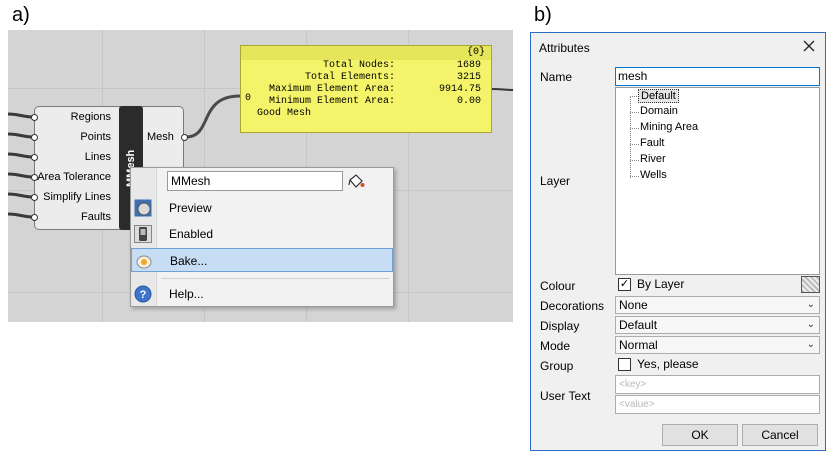  What do you see at coordinates (356, 181) in the screenshot?
I see `paint-bucket-icon` at bounding box center [356, 181].